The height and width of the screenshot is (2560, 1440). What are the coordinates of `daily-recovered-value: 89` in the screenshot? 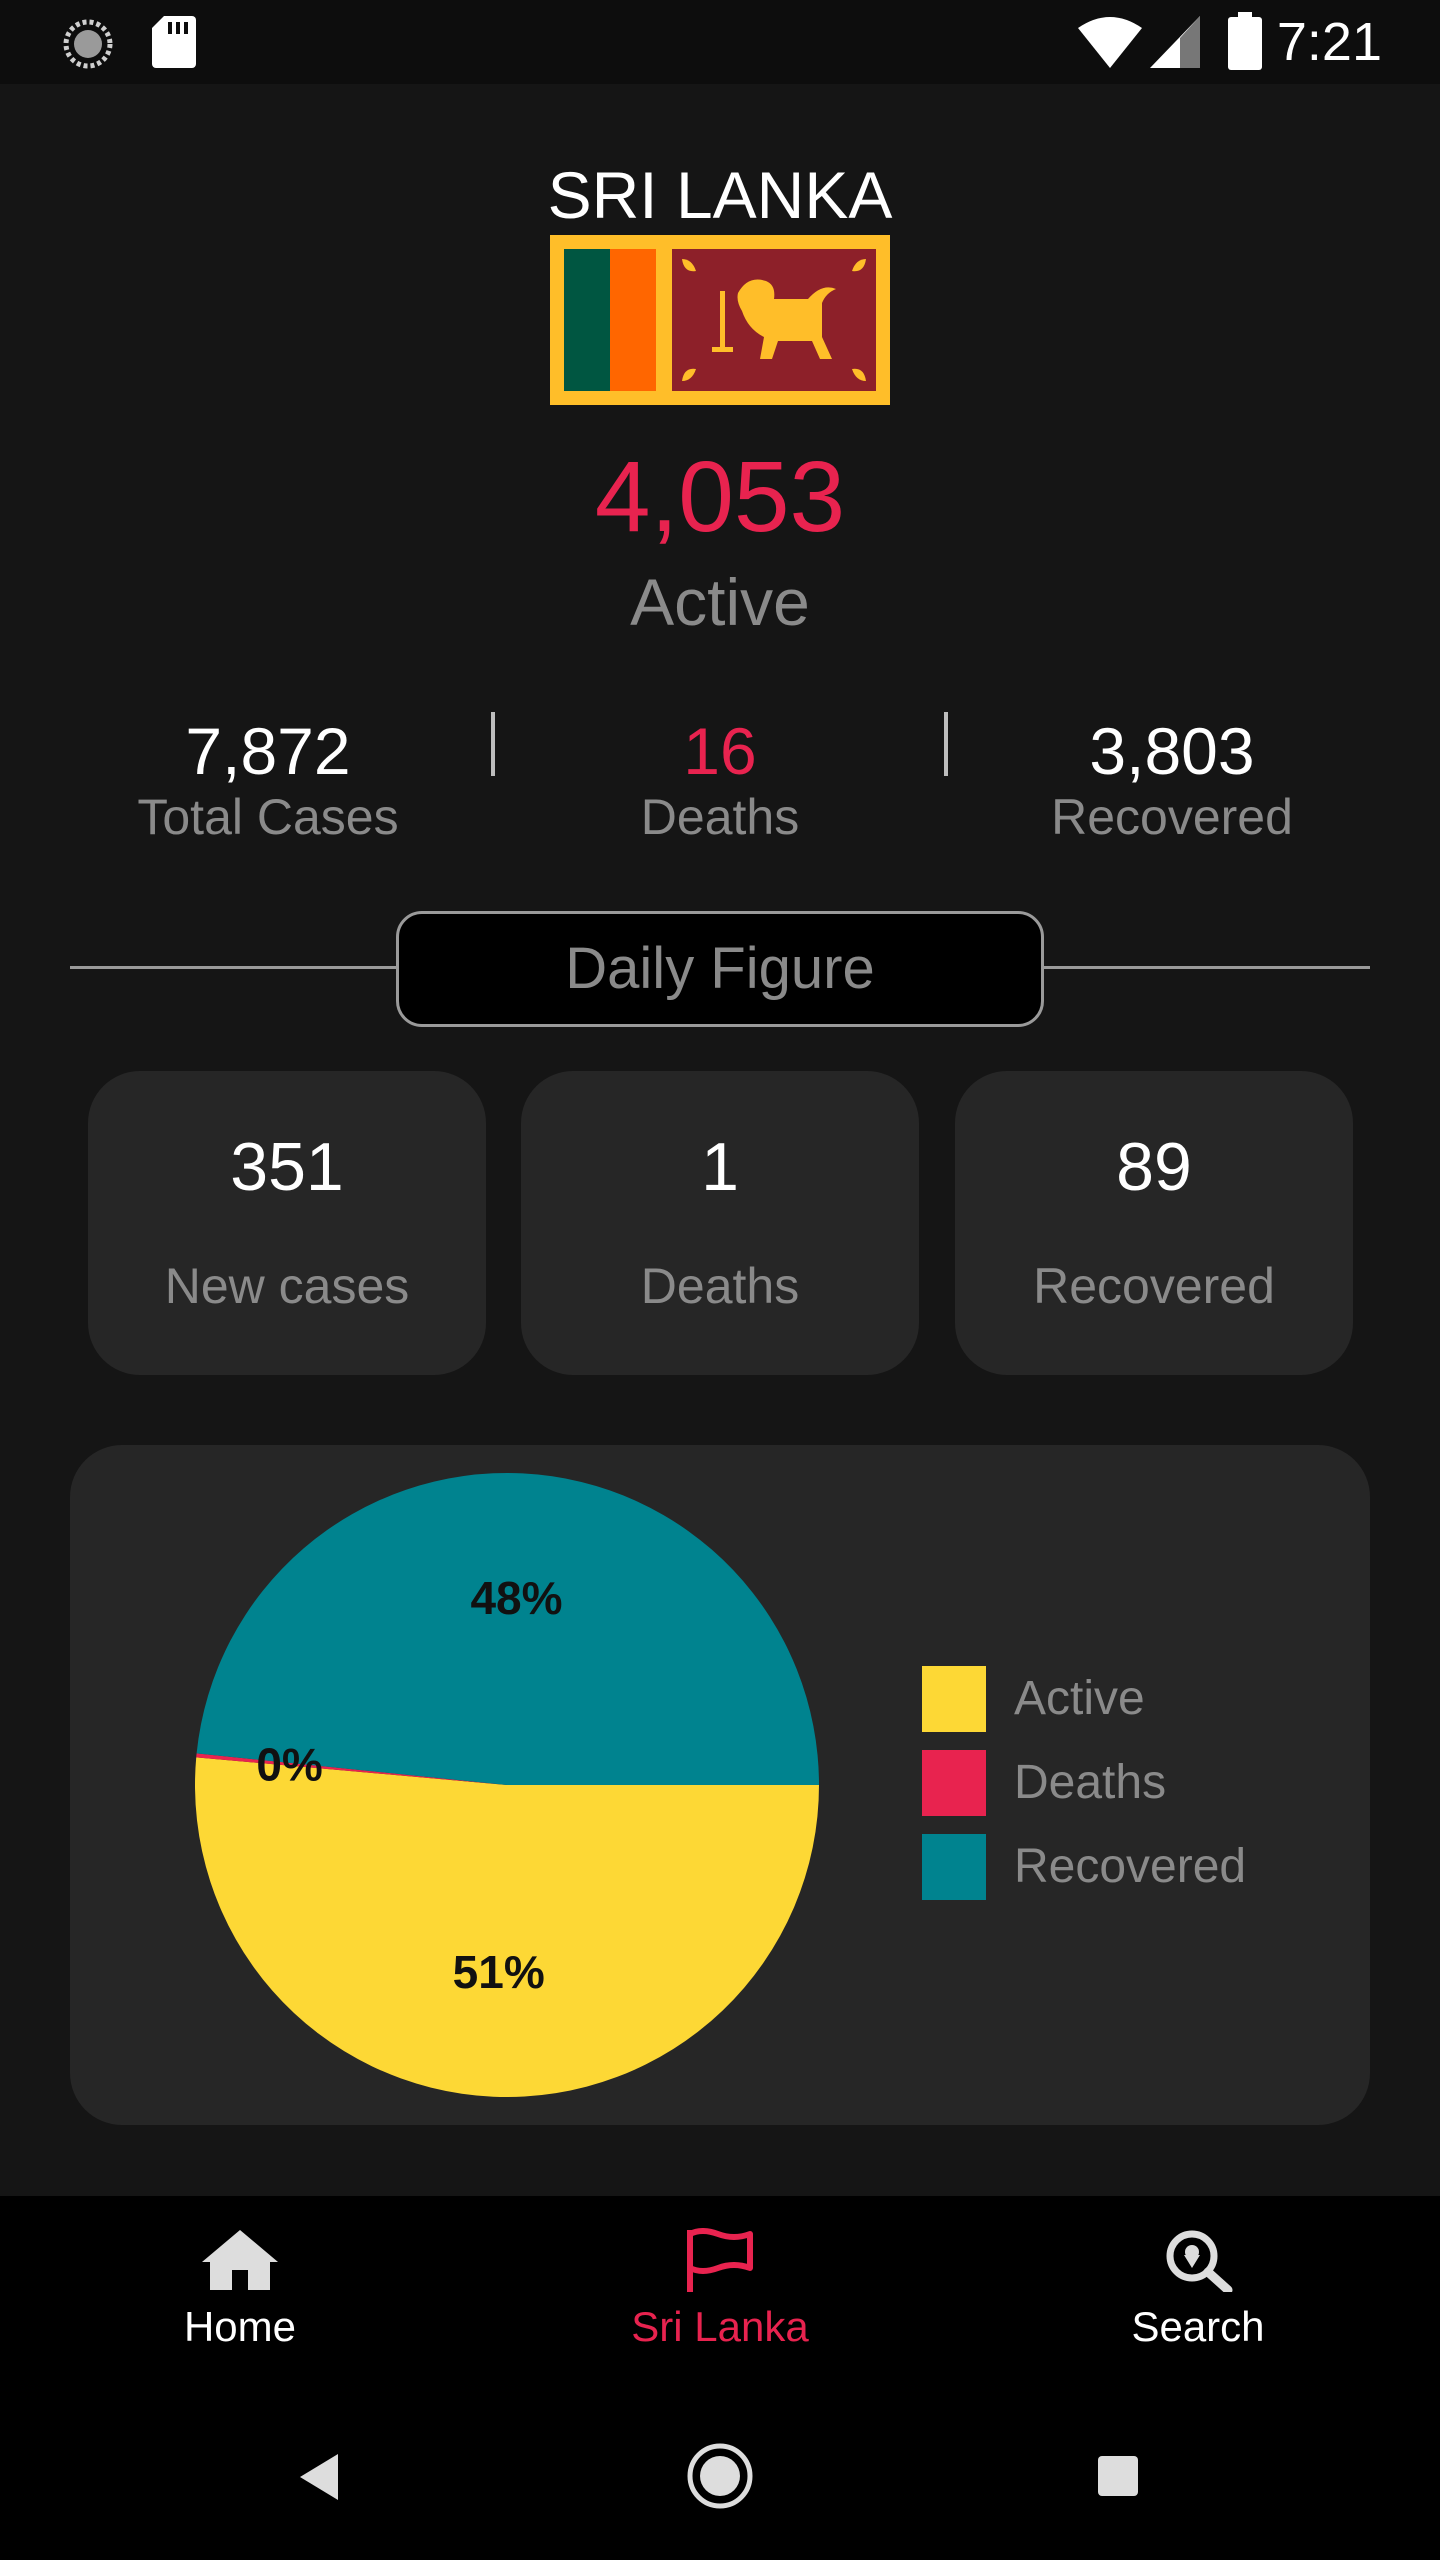 It's located at (1154, 1167).